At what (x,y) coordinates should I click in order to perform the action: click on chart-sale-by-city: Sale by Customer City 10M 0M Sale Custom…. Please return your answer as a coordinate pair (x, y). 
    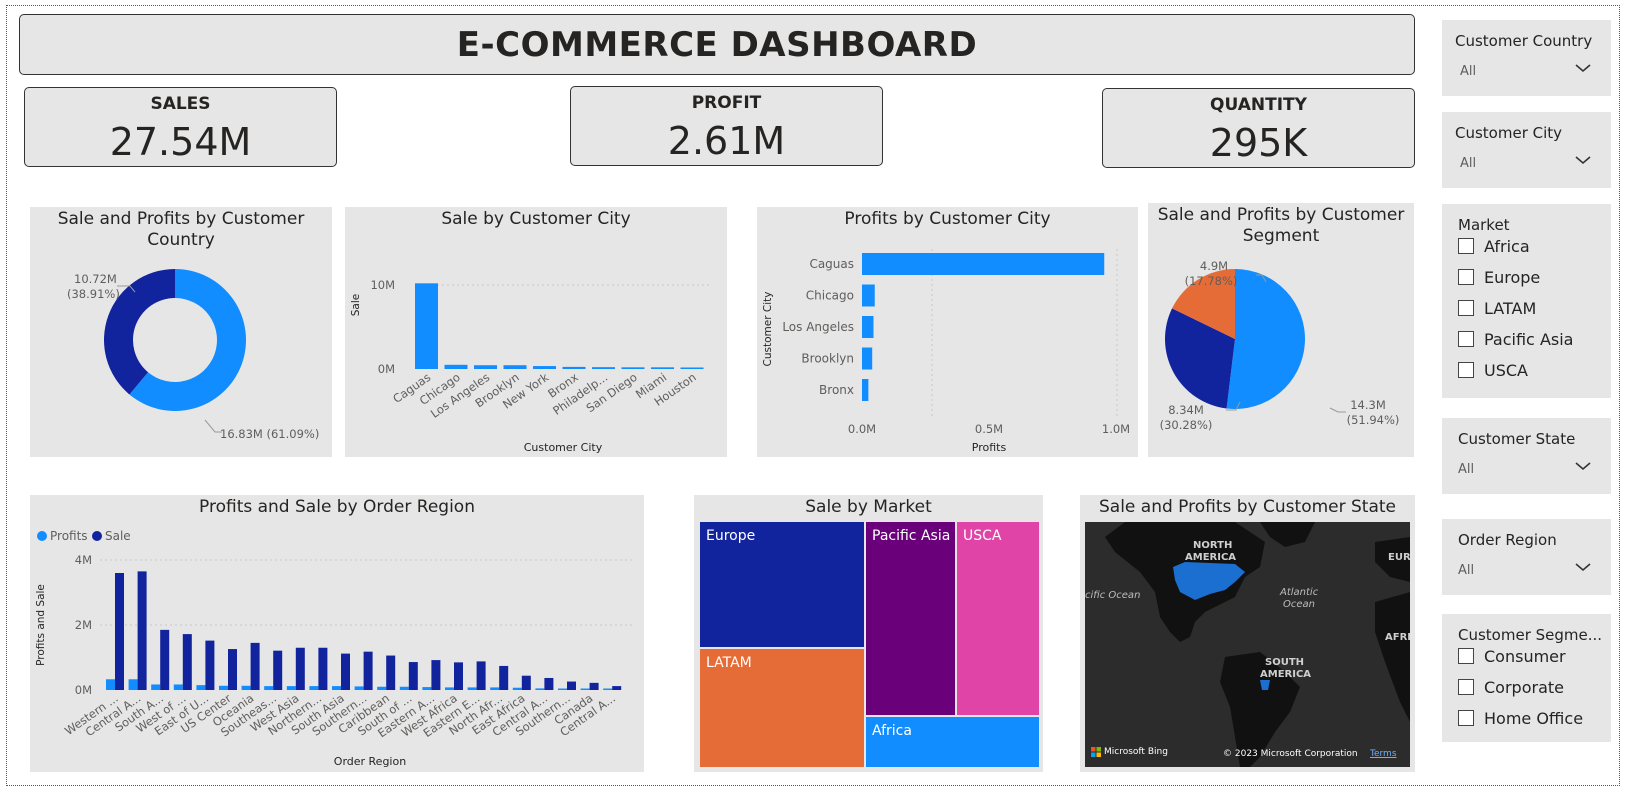
    Looking at the image, I should click on (536, 332).